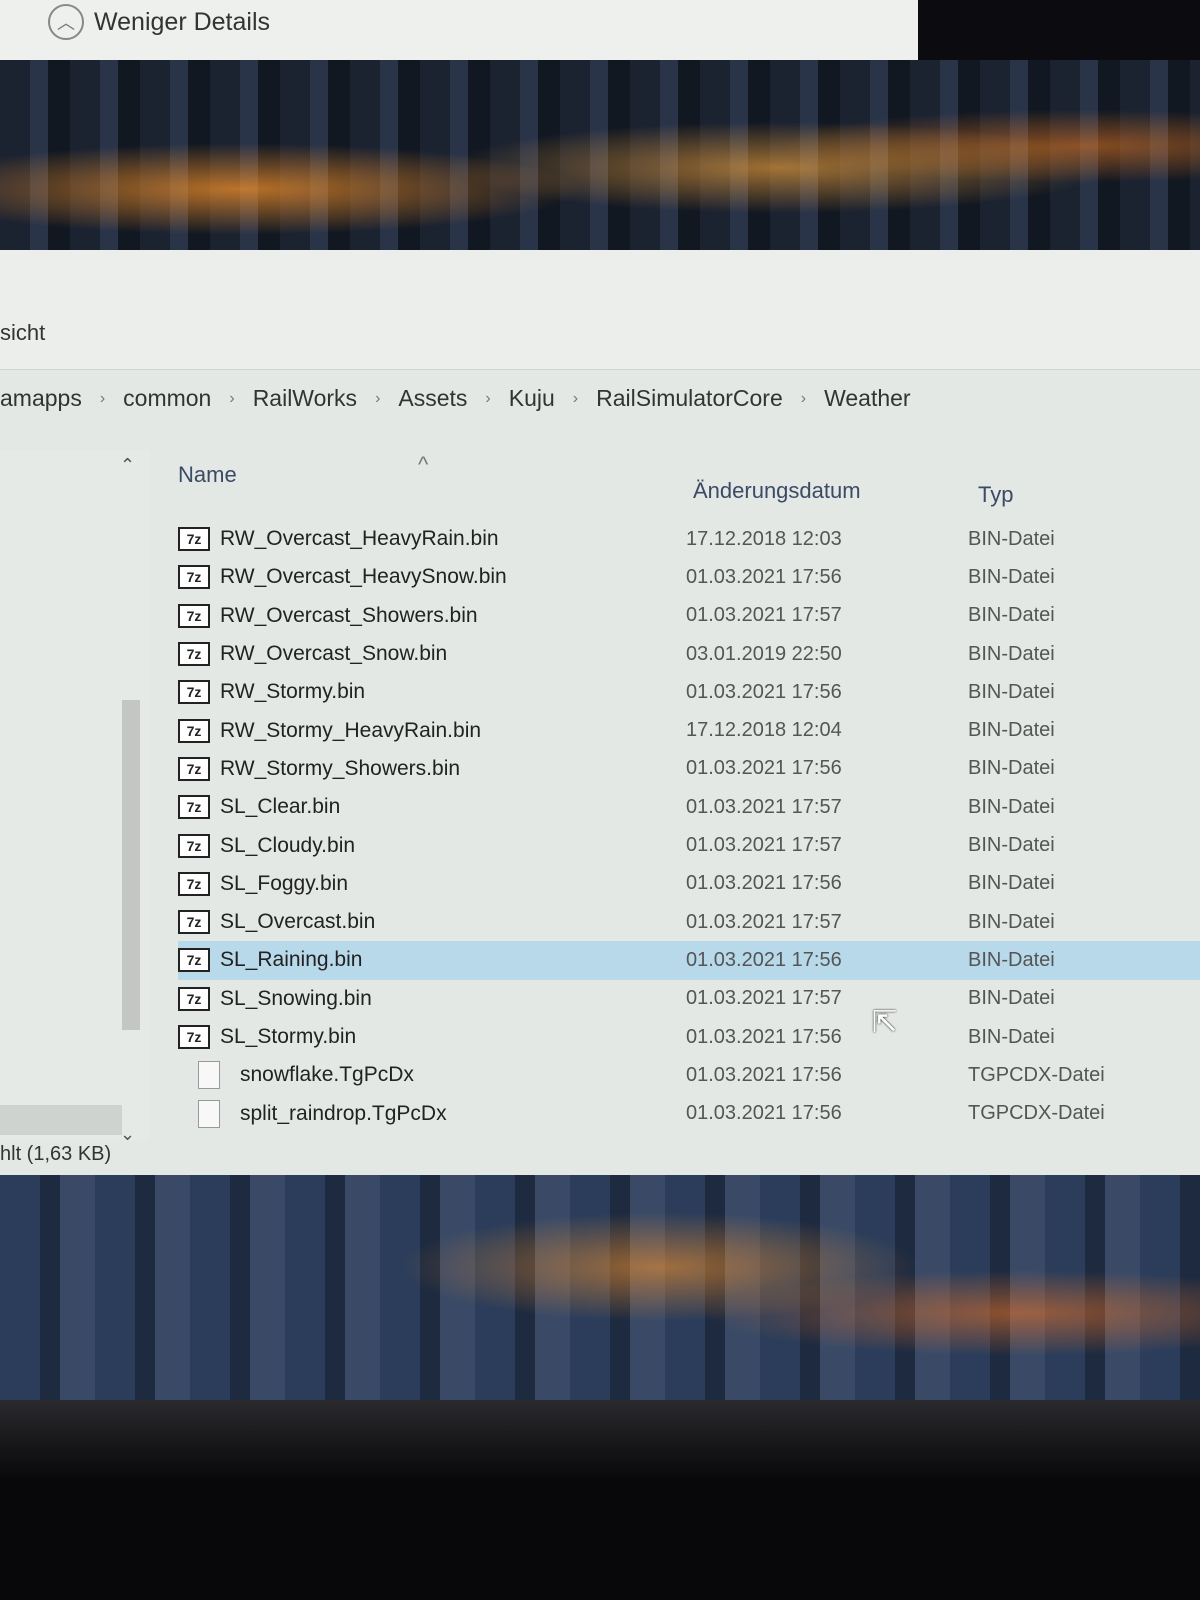 This screenshot has width=1200, height=1600. I want to click on file-row: 7z SL_Stormy.bin 01.03.2021 17:56 BIN-Datei, so click(689, 1037).